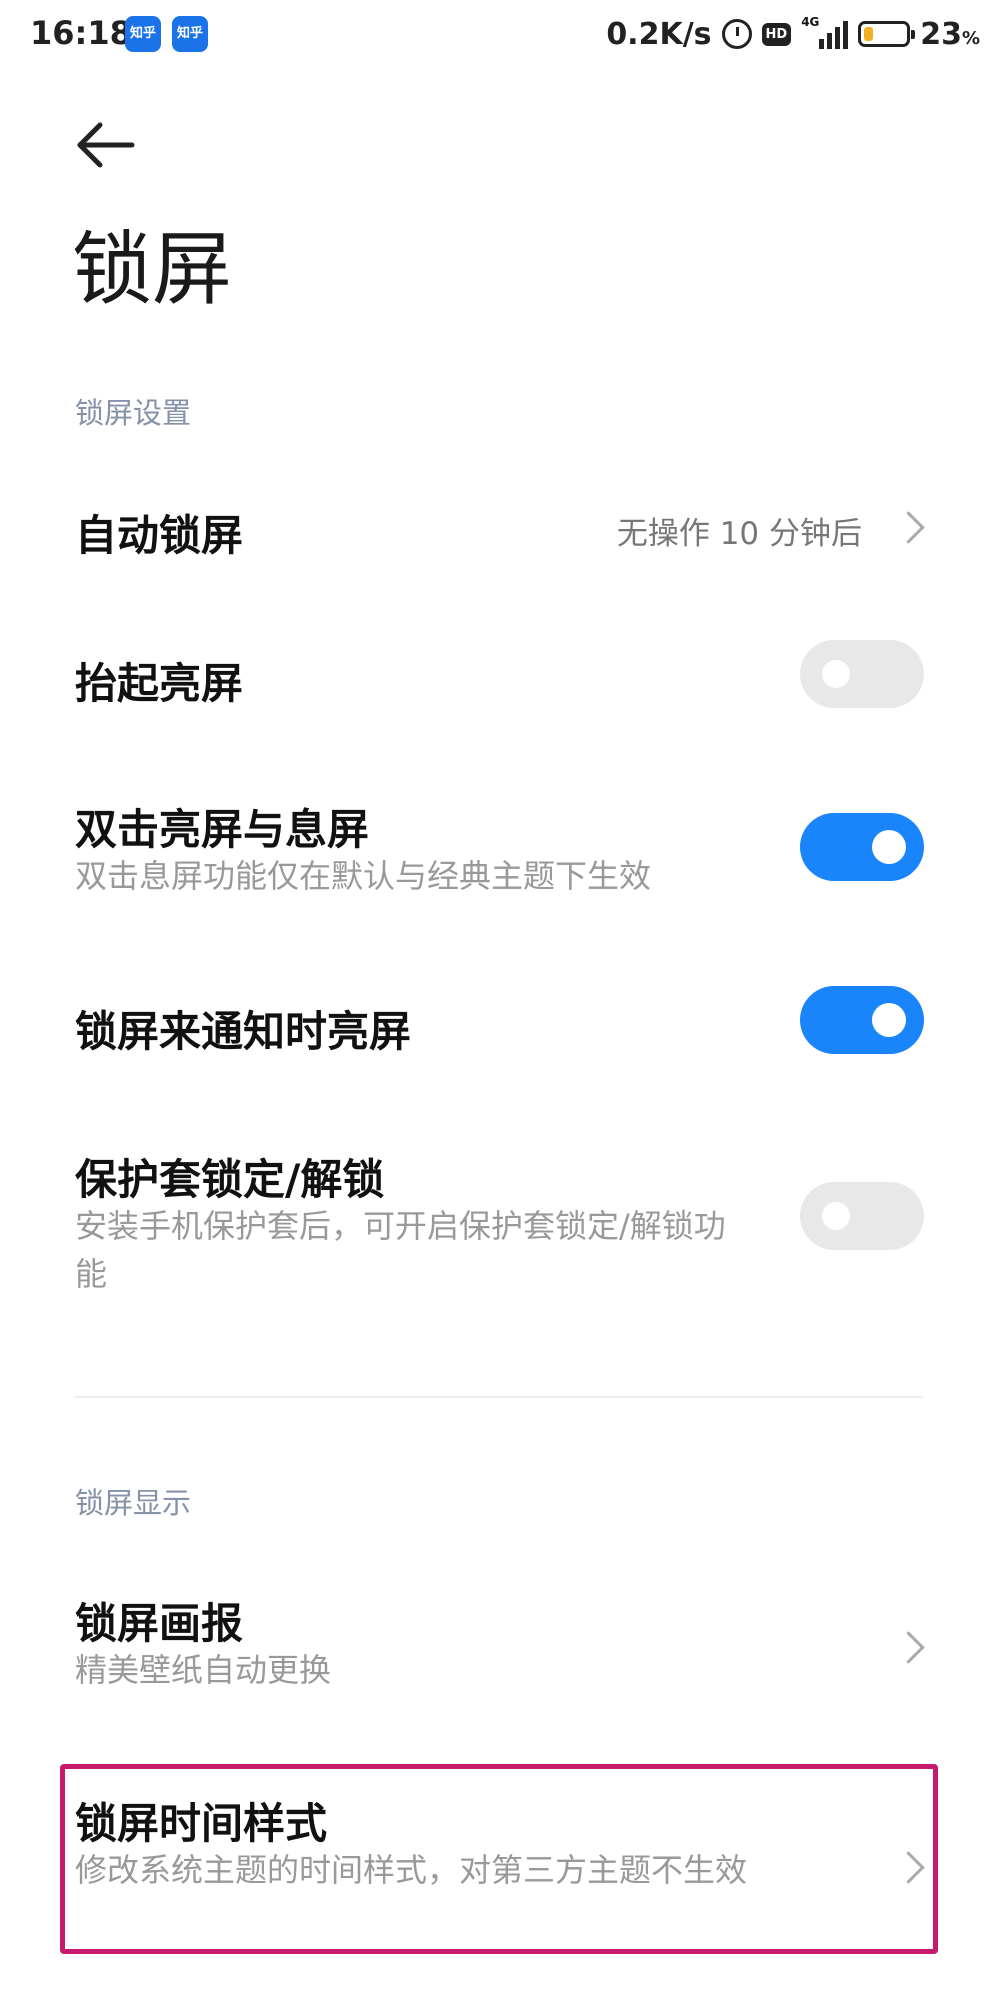 The height and width of the screenshot is (1996, 998). I want to click on setting-subtitle: 双击息屏功能仅在默认与经典主题下生效, so click(363, 876).